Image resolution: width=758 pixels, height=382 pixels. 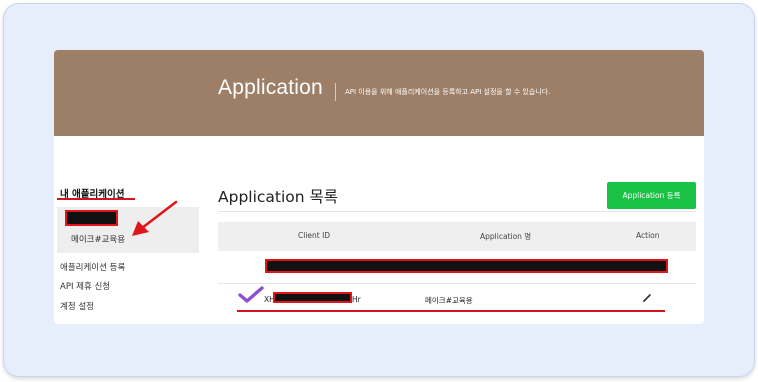 I want to click on sidebar-item-app: 메이크#교육용, so click(x=98, y=239).